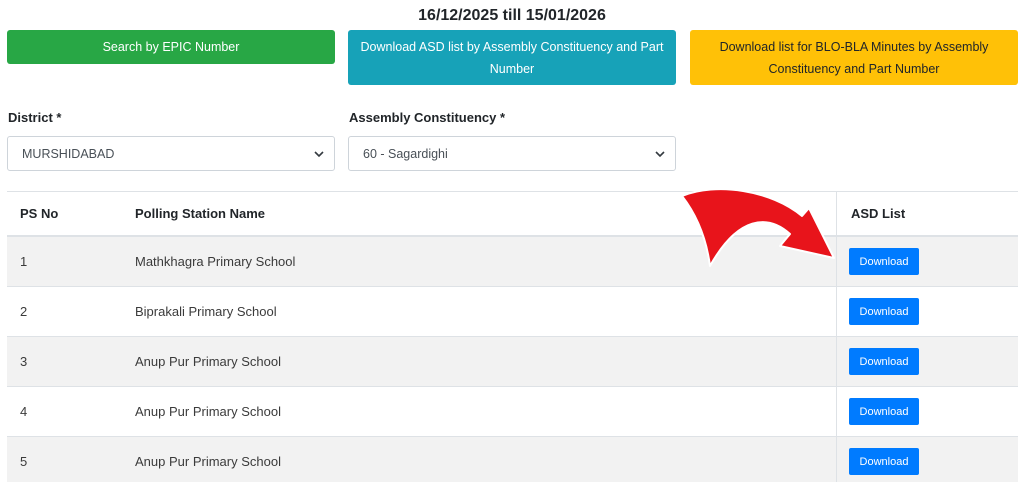  Describe the element at coordinates (200, 213) in the screenshot. I see `column-header-name: Polling Station Name` at that location.